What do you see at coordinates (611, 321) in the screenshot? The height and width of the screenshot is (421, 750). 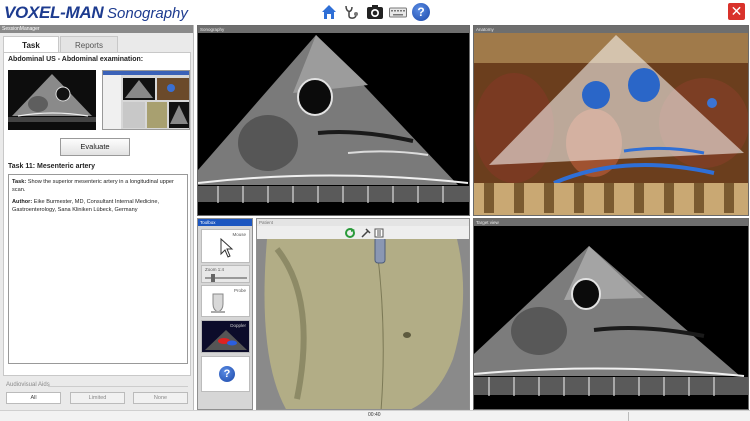 I see `target-ultrasound-image` at bounding box center [611, 321].